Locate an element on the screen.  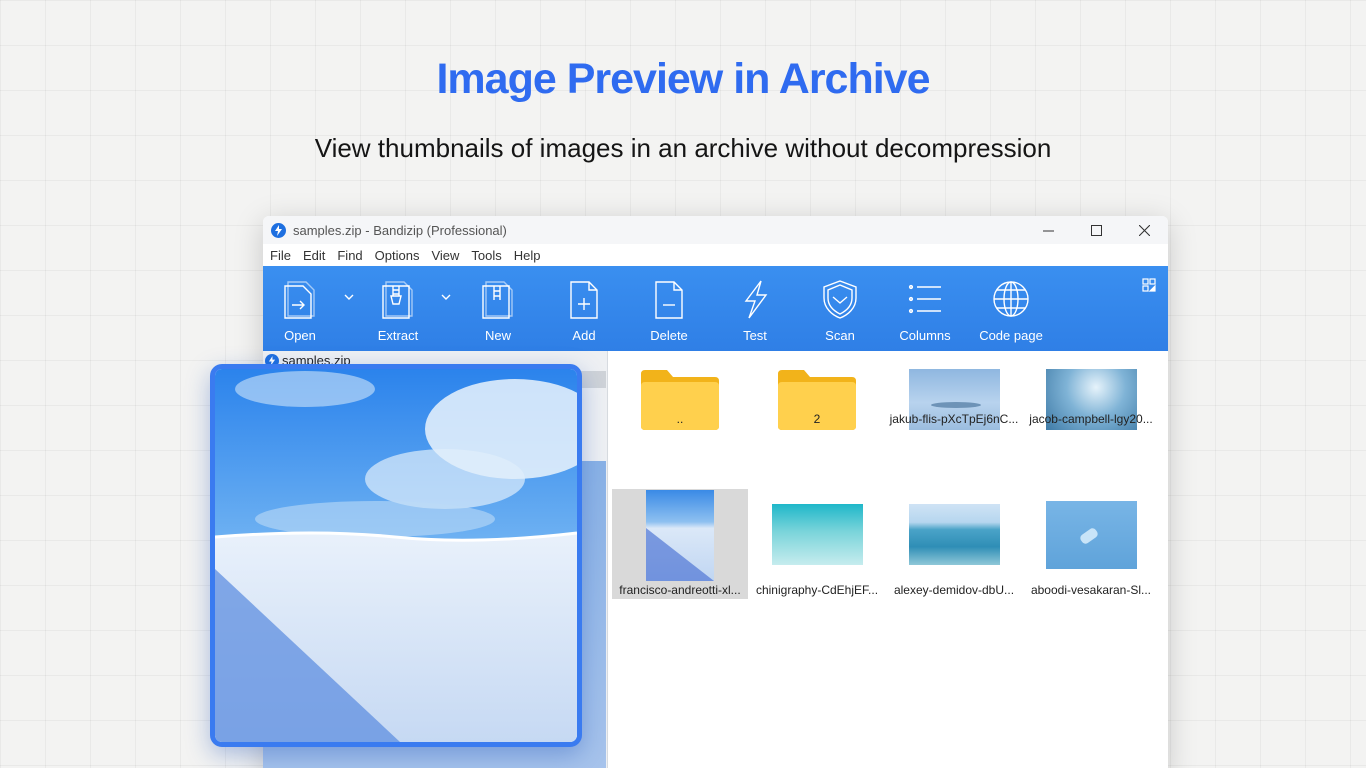
test-button: Test is located at coordinates (755, 308).